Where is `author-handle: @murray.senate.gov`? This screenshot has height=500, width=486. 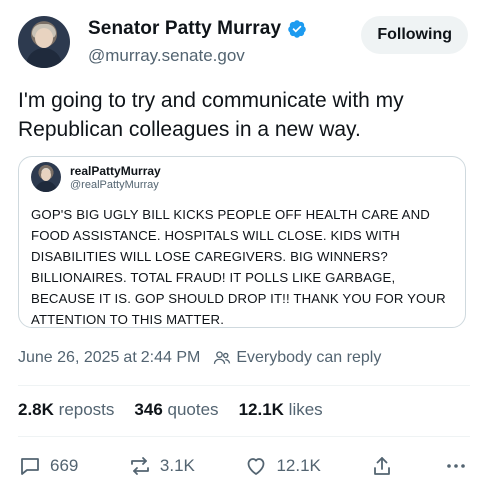
author-handle: @murray.senate.gov is located at coordinates (166, 56).